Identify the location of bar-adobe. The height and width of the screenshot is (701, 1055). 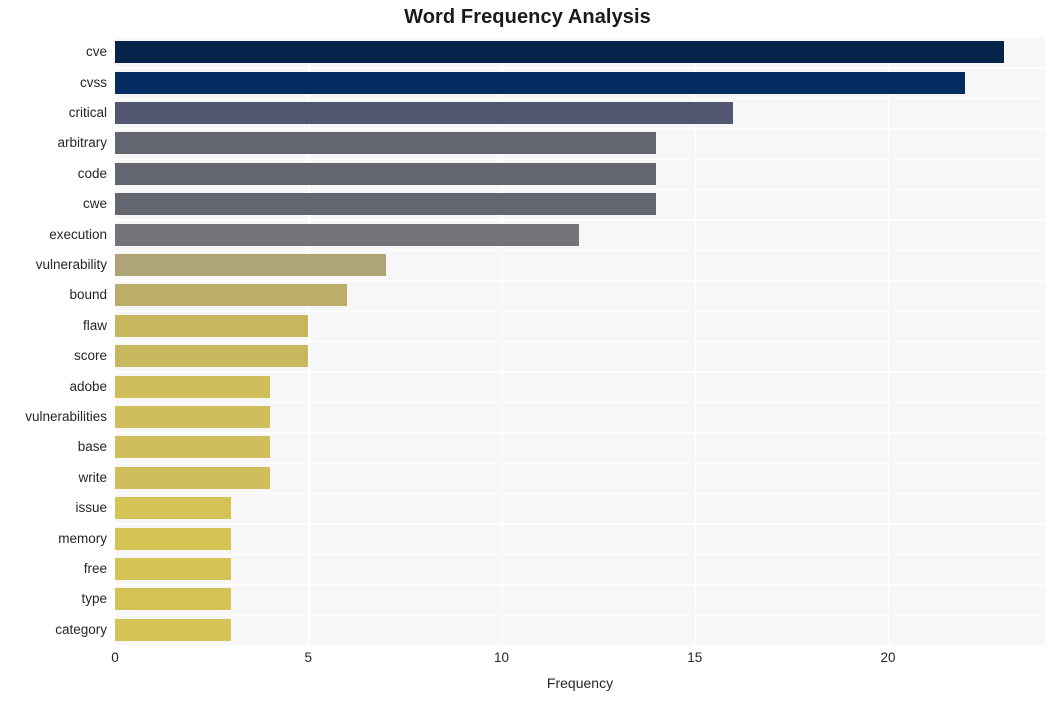
(192, 386).